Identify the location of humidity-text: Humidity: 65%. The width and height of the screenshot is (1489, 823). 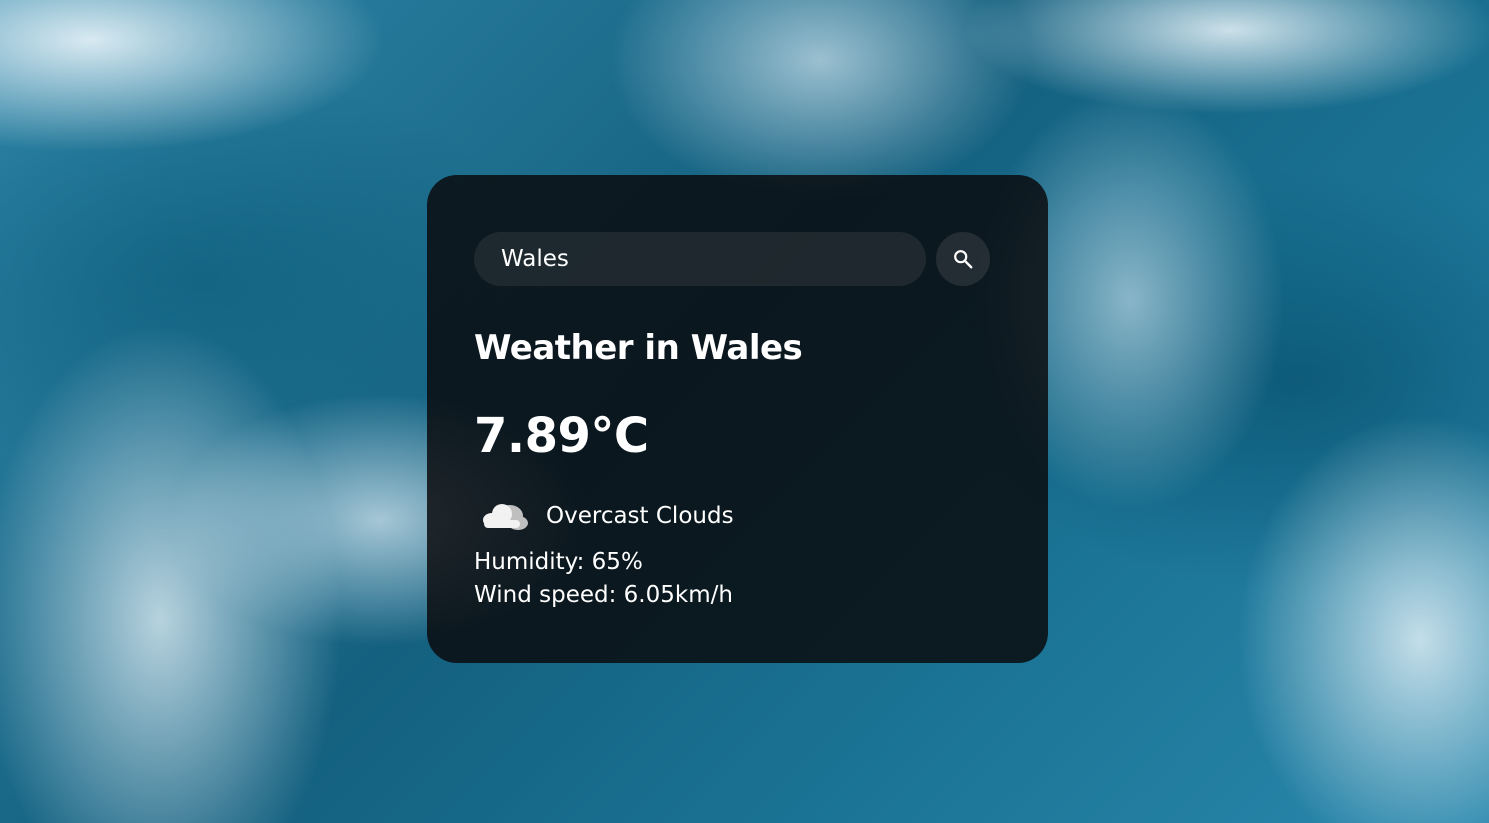
(558, 562).